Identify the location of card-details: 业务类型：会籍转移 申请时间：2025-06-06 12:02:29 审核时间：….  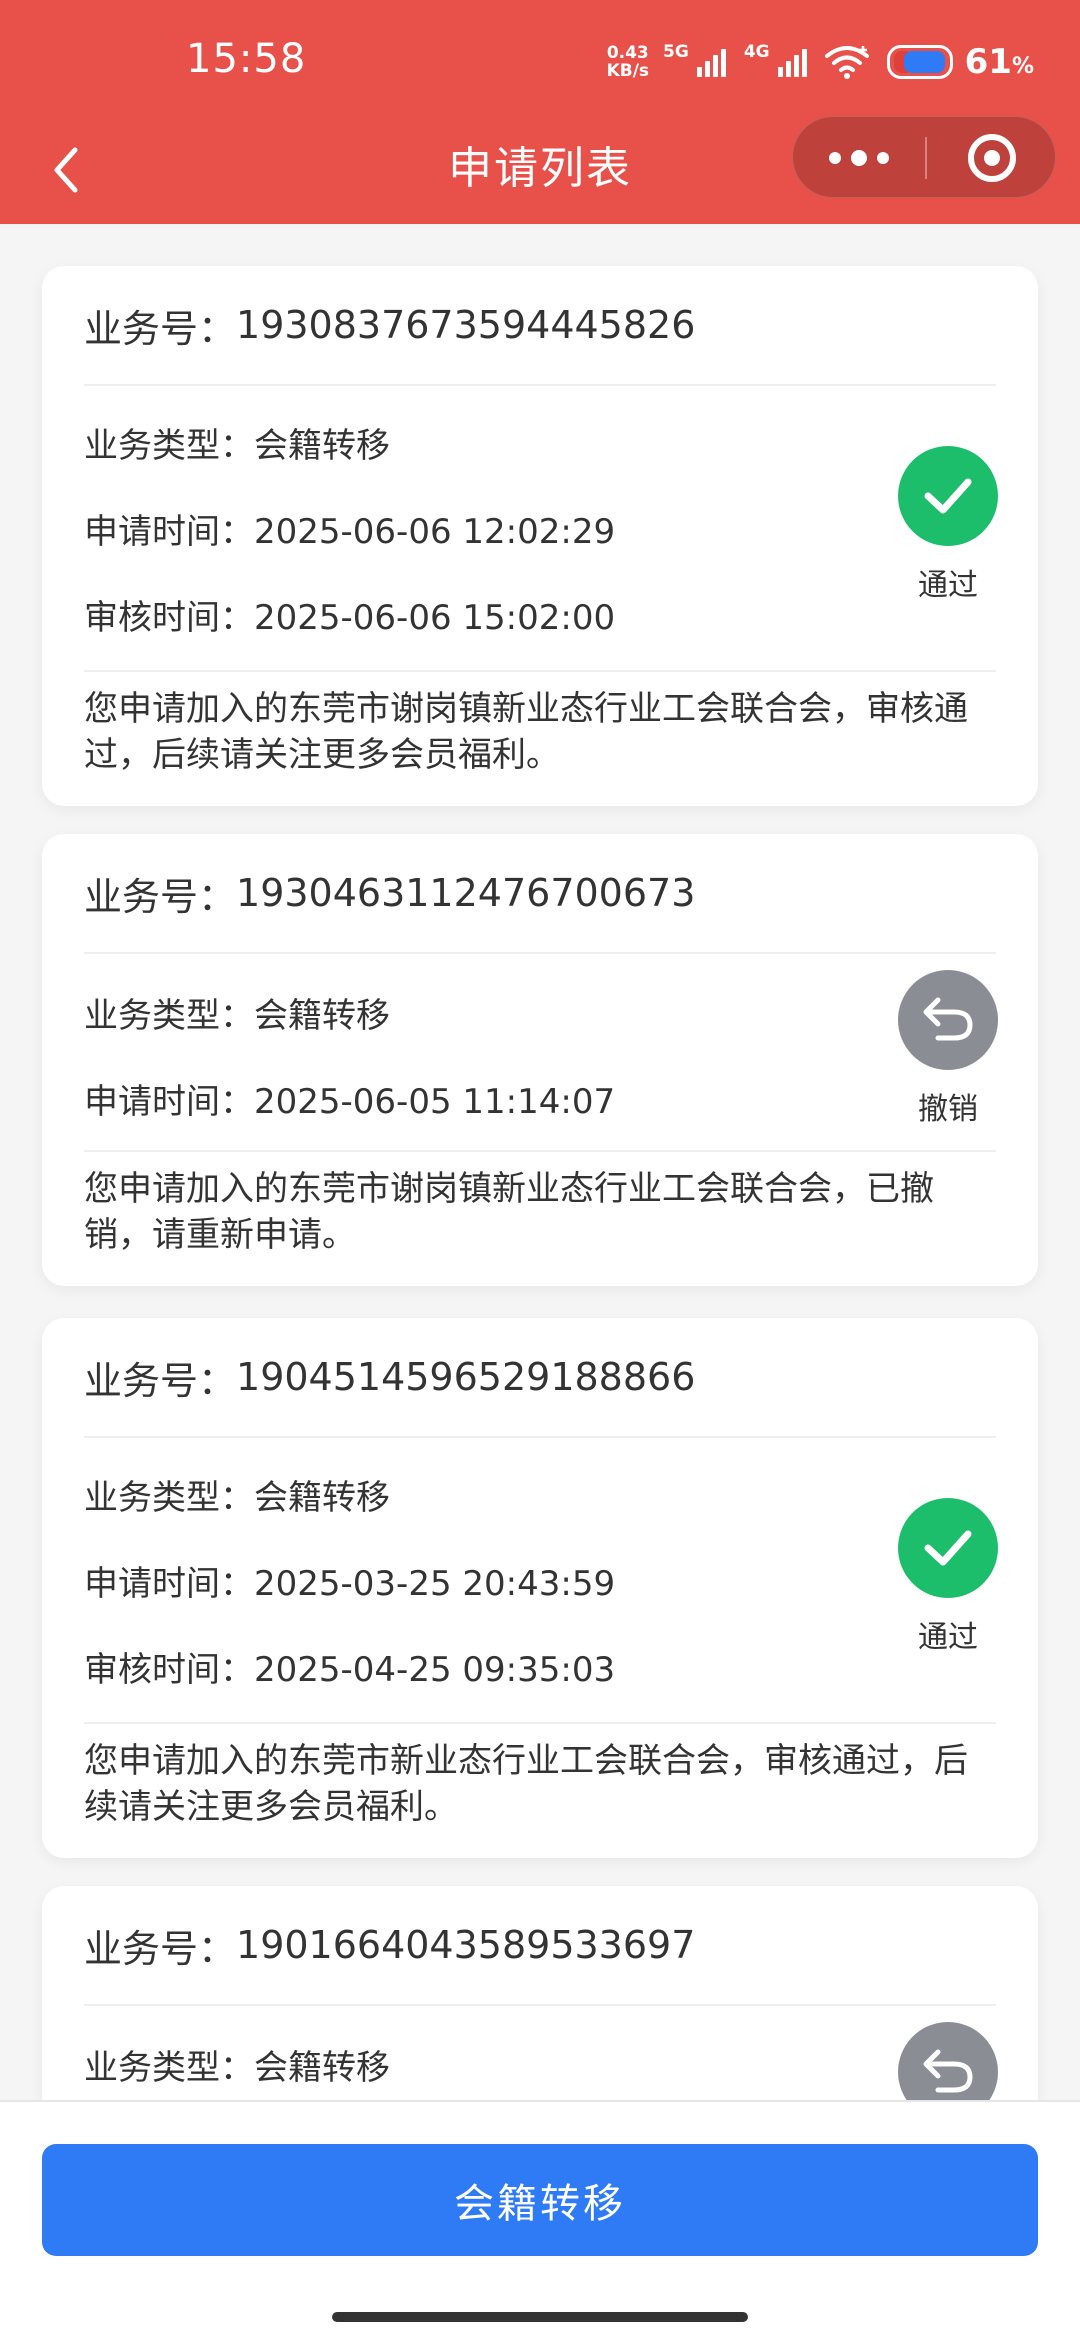
(540, 531).